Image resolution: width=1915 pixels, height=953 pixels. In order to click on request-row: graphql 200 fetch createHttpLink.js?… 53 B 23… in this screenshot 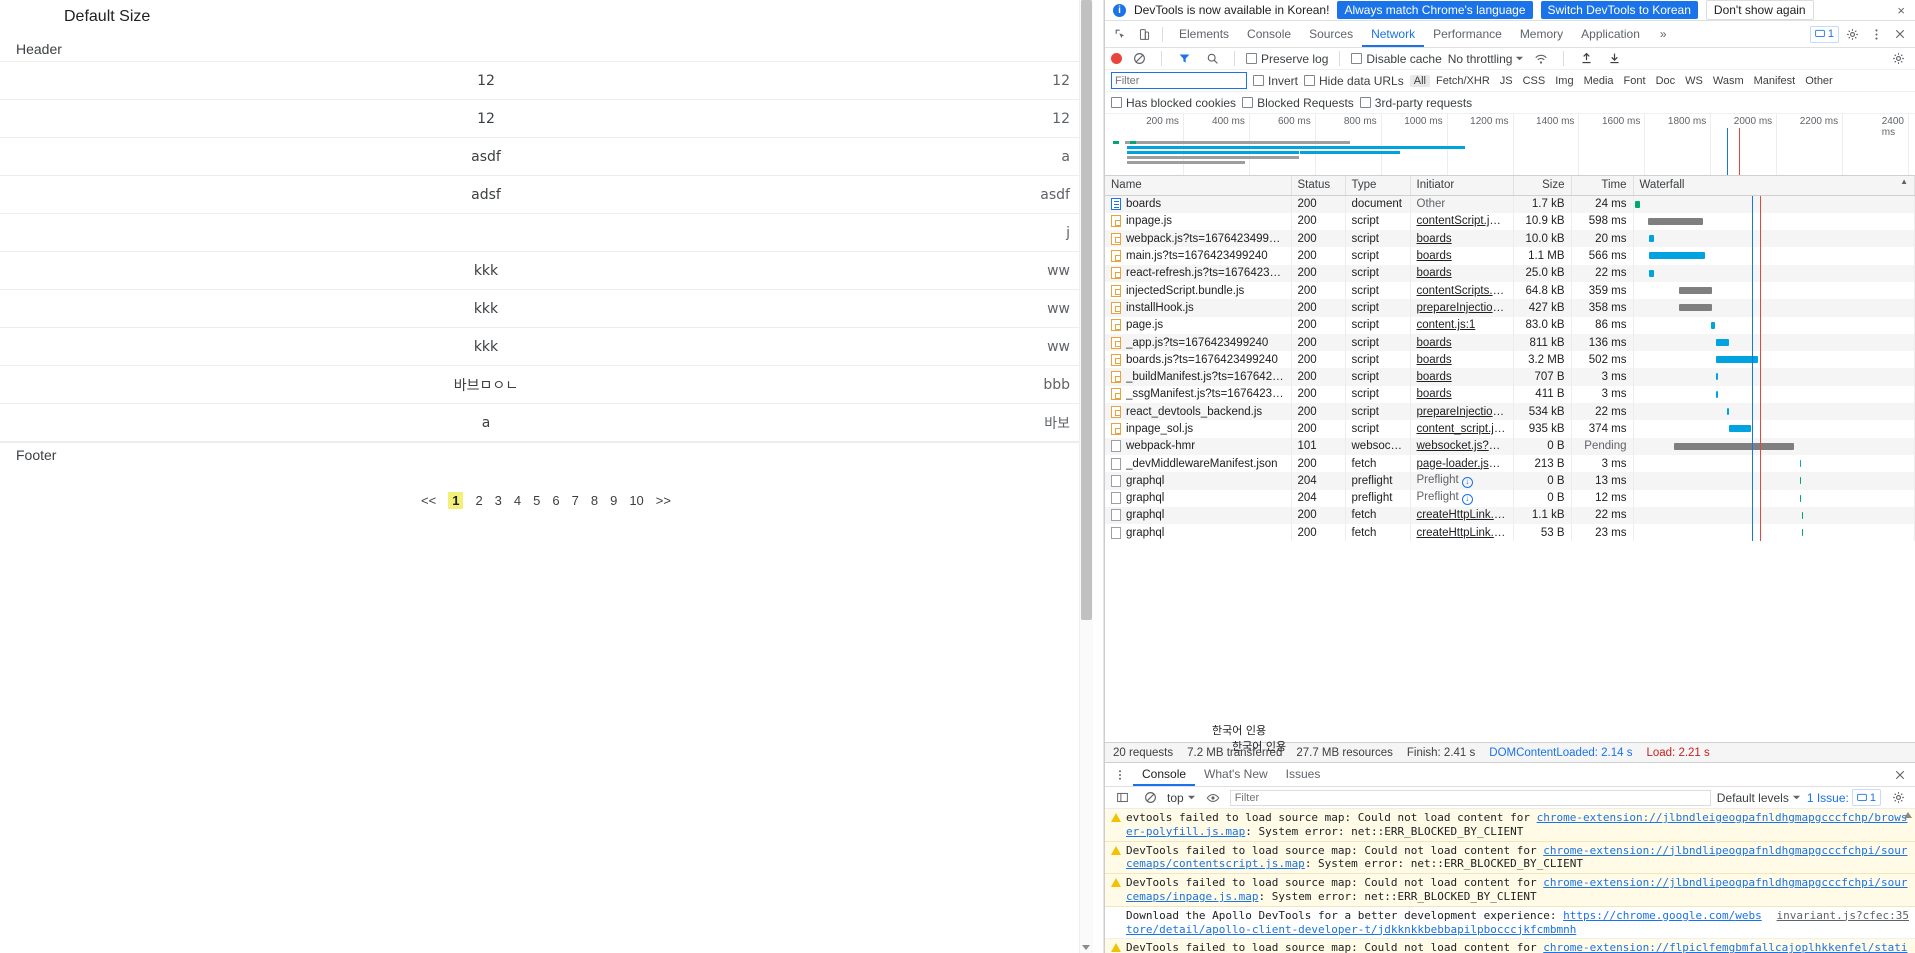, I will do `click(1510, 533)`.